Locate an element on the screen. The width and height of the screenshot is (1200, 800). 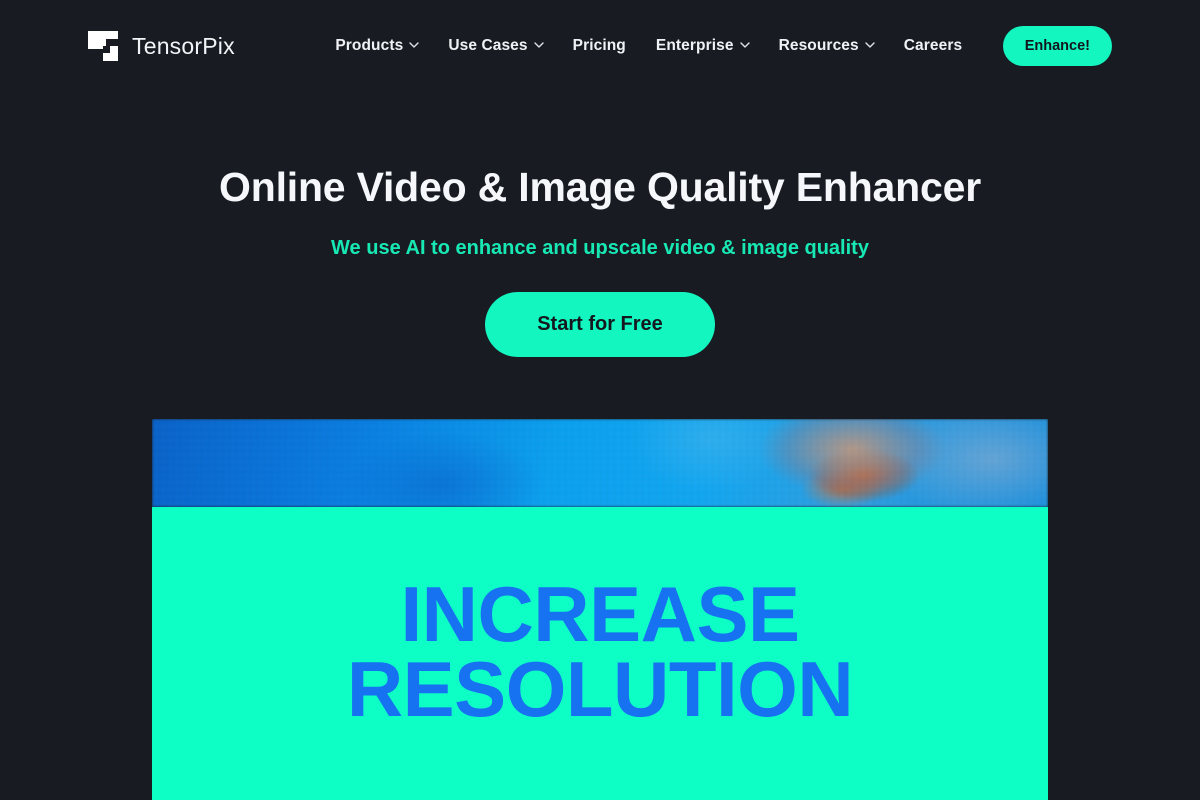
enhance-button: Enhance! is located at coordinates (1057, 46).